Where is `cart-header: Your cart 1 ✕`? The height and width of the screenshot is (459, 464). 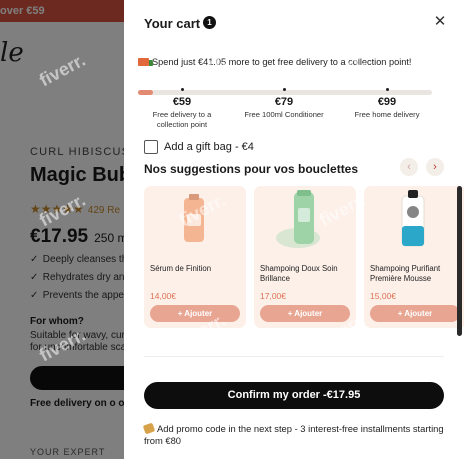
cart-header: Your cart 1 ✕ is located at coordinates (294, 23).